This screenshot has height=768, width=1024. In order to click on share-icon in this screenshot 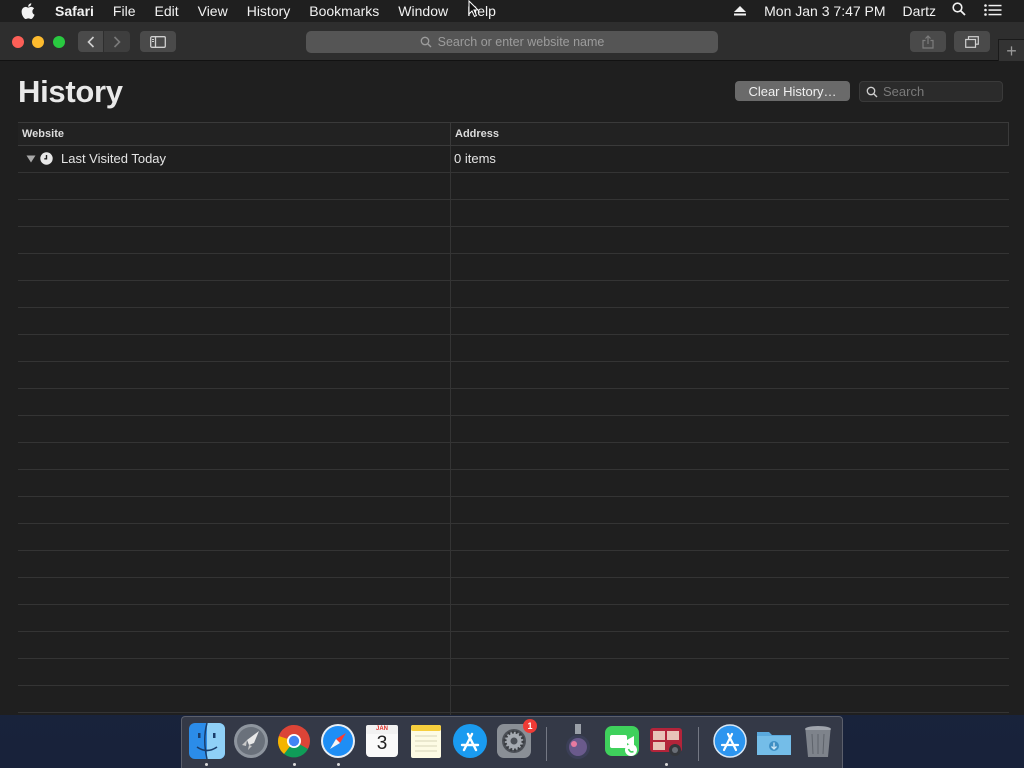, I will do `click(928, 41)`.